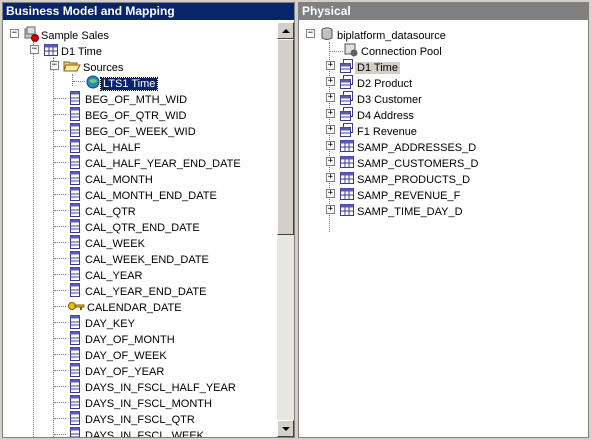  I want to click on database-icon, so click(327, 36).